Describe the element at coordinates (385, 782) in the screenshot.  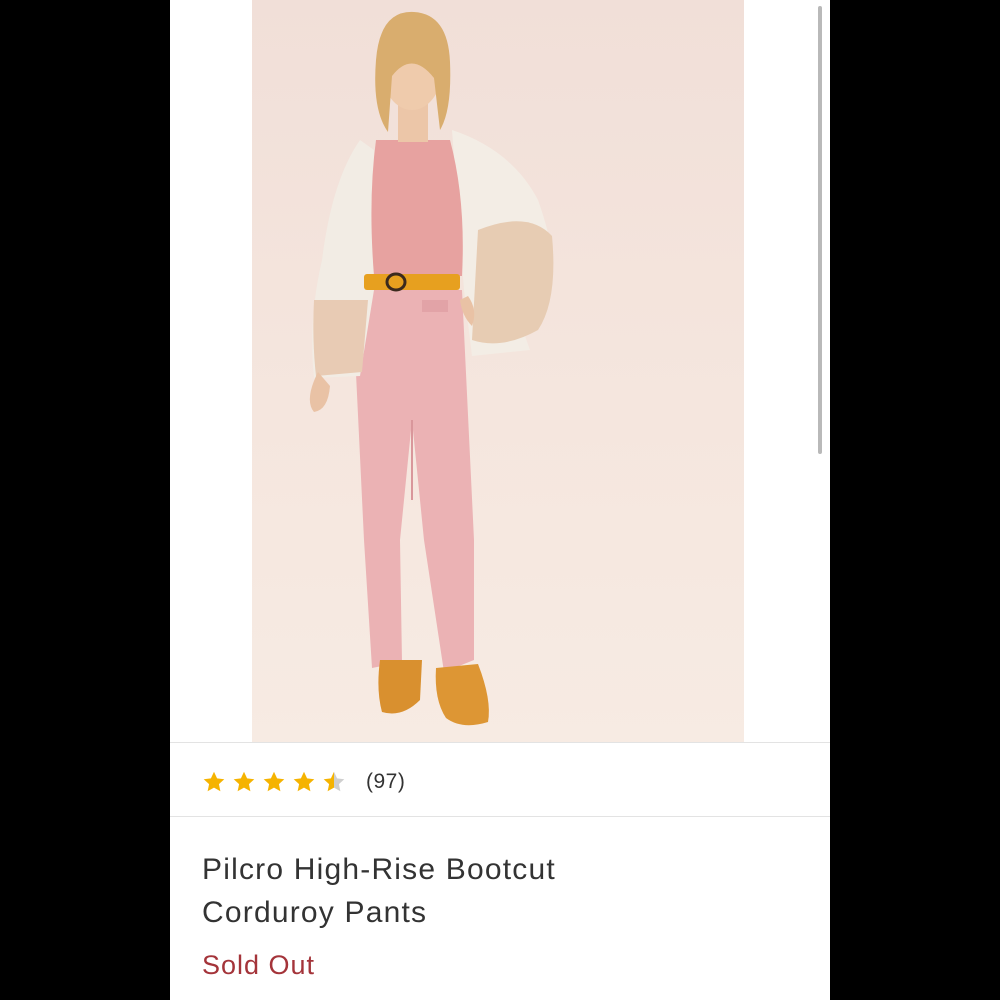
I see `review-count: (97)` at that location.